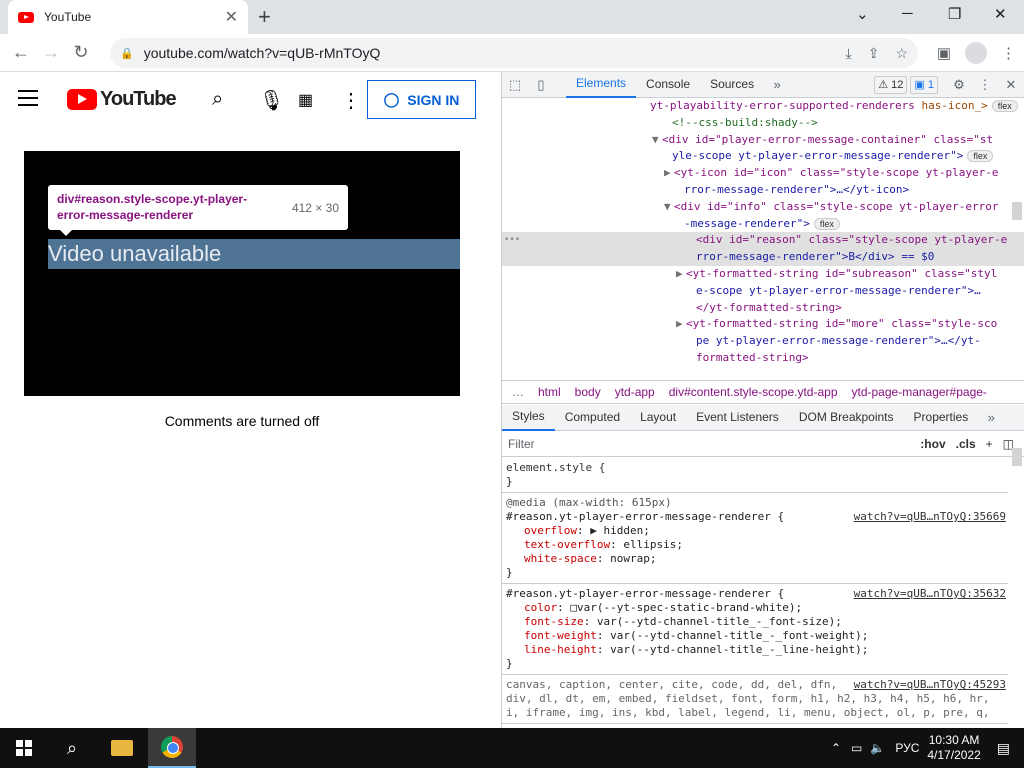 This screenshot has height=768, width=1024. I want to click on apps-grid-icon: ▦, so click(305, 100).